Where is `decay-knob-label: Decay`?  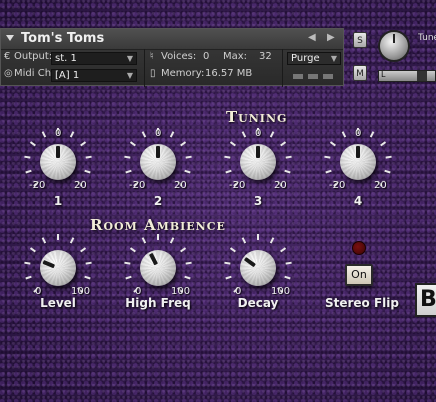 decay-knob-label: Decay is located at coordinates (258, 303).